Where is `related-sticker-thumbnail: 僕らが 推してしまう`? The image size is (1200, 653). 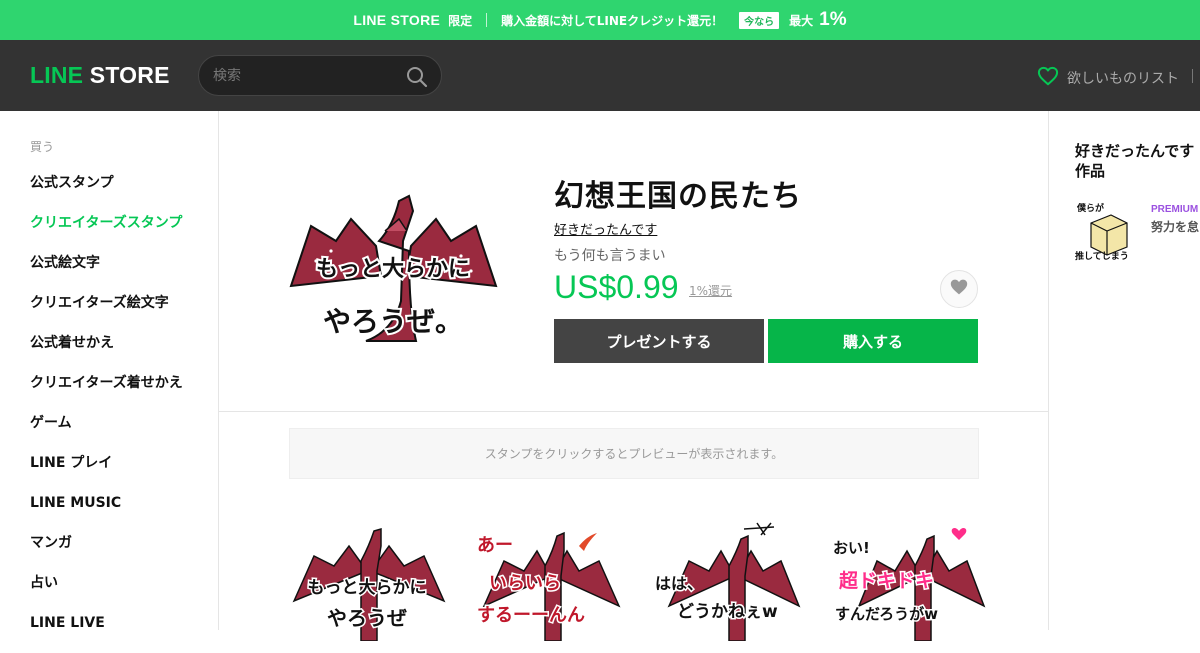 related-sticker-thumbnail: 僕らが 推してしまう is located at coordinates (1106, 231).